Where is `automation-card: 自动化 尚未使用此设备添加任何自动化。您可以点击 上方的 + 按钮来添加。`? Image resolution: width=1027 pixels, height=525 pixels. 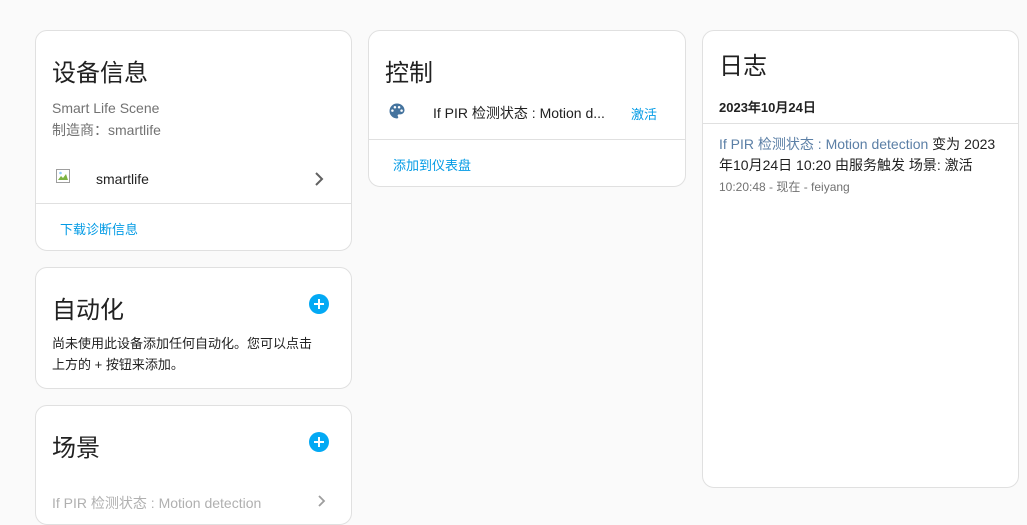
automation-card: 自动化 尚未使用此设备添加任何自动化。您可以点击 上方的 + 按钮来添加。 is located at coordinates (193, 328).